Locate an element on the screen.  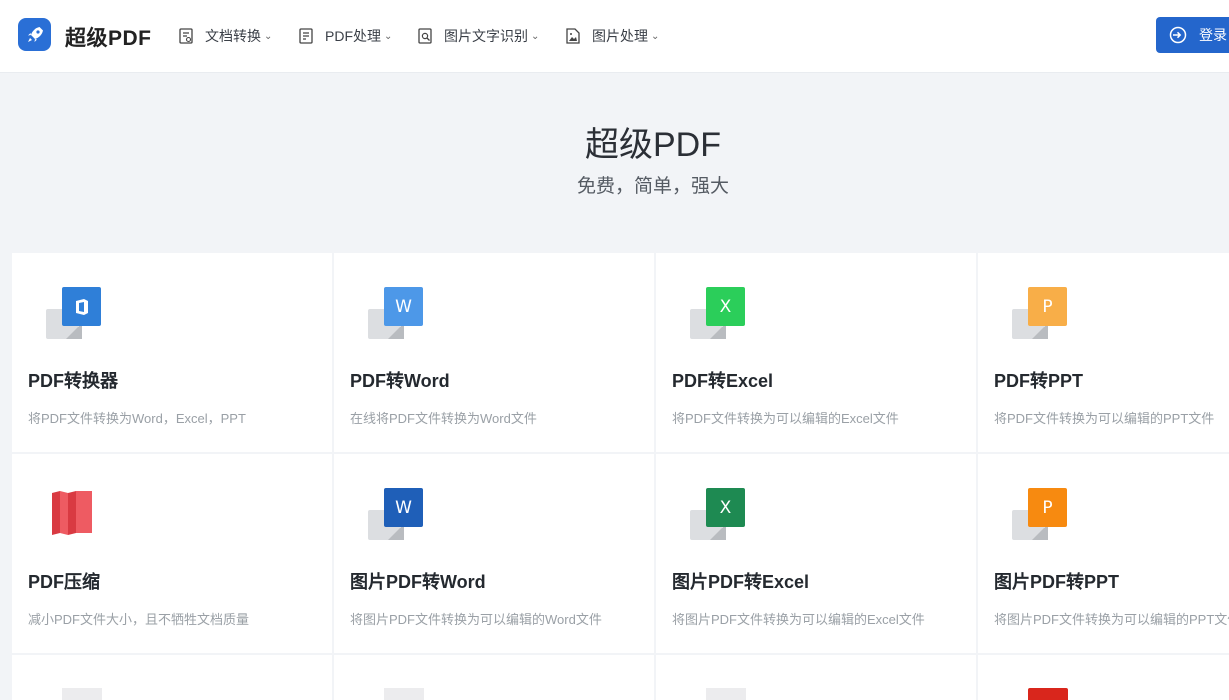
tool-card-pdf-to-ppt: P PDF转PPT 将PDF文件转换为可以编辑的PPT文件 is located at coordinates (1103, 352).